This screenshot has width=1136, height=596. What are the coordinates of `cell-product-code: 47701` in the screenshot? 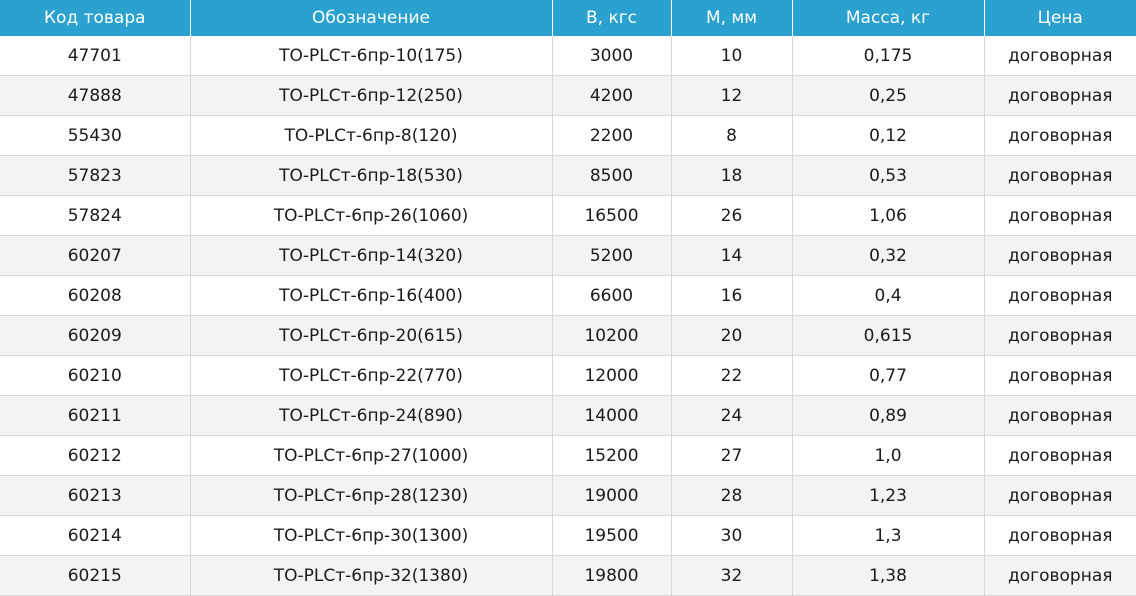 It's located at (95, 56).